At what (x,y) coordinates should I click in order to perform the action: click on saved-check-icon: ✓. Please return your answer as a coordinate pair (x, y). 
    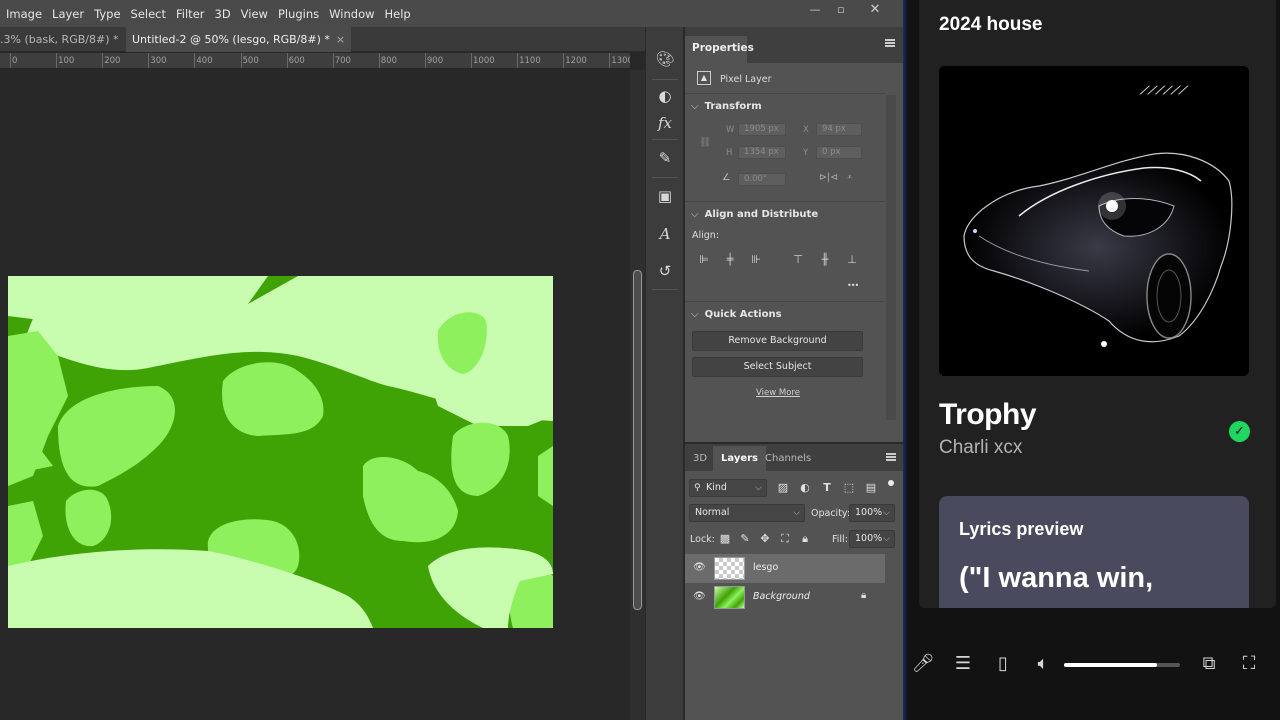
    Looking at the image, I should click on (1239, 431).